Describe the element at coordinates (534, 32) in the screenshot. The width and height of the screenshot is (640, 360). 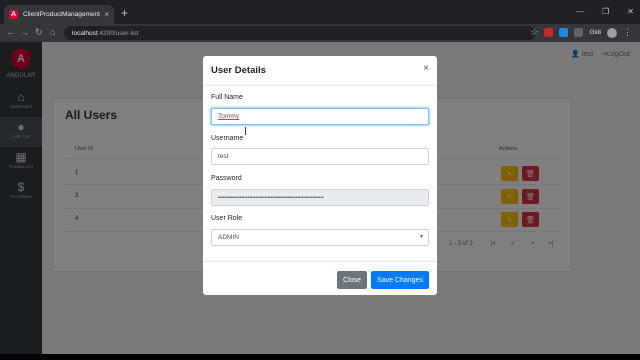
I see `star-icon: ☆` at that location.